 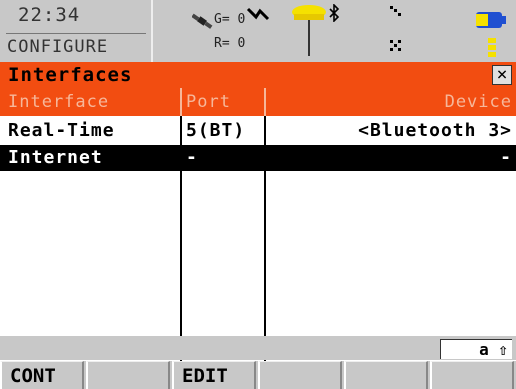 I want to click on bluetooth-icon, so click(x=334, y=14).